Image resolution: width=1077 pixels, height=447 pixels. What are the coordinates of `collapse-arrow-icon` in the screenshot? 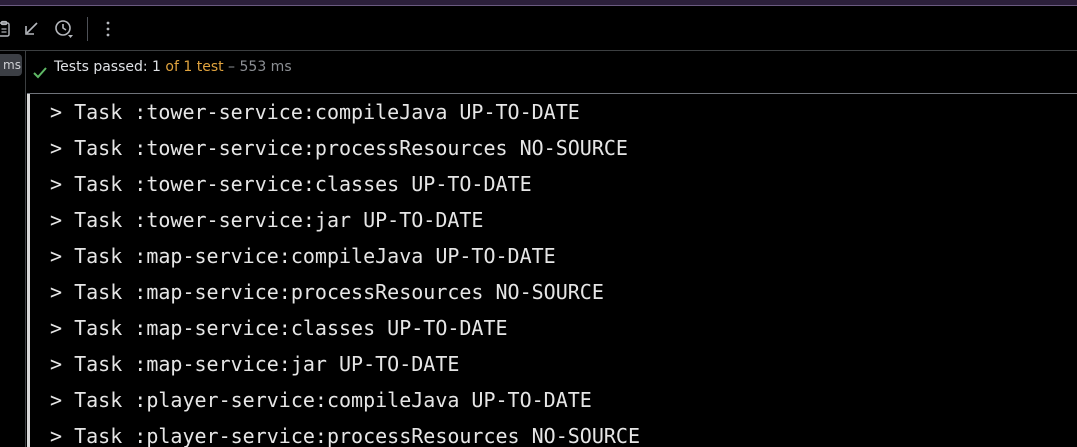 It's located at (31, 29).